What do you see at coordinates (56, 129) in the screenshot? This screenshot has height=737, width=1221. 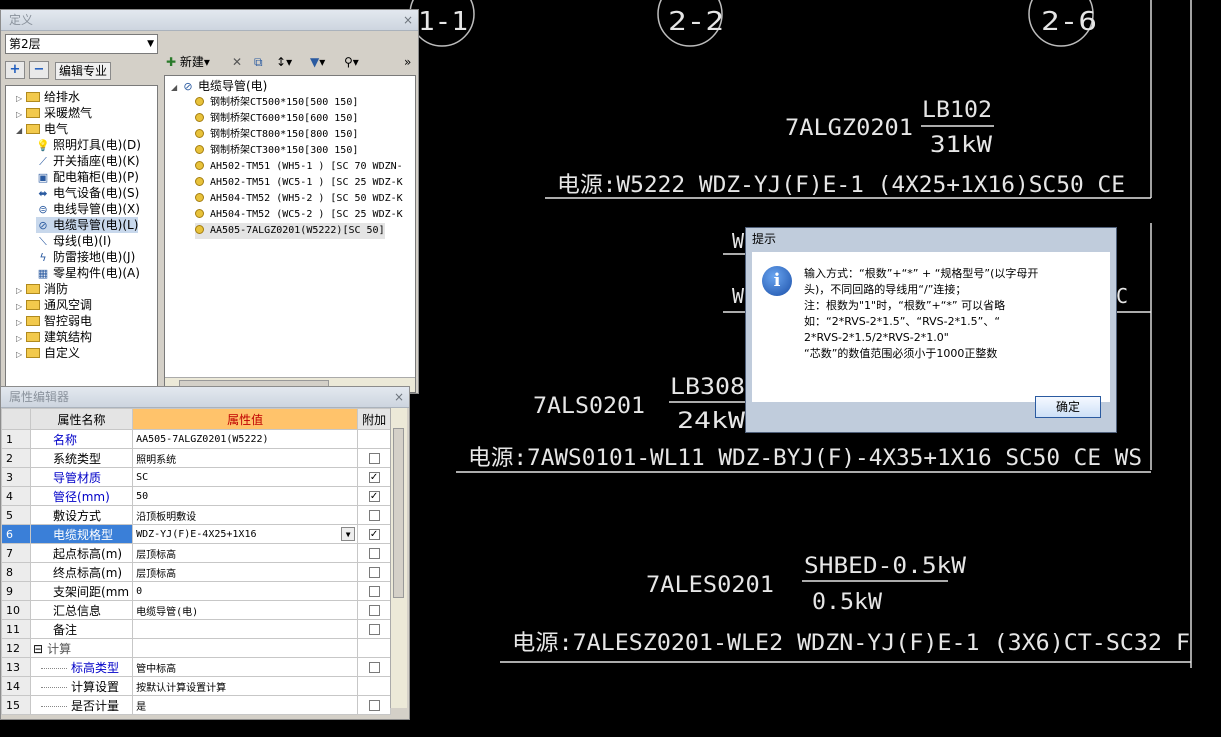 I see `tree-item-label: 电气` at bounding box center [56, 129].